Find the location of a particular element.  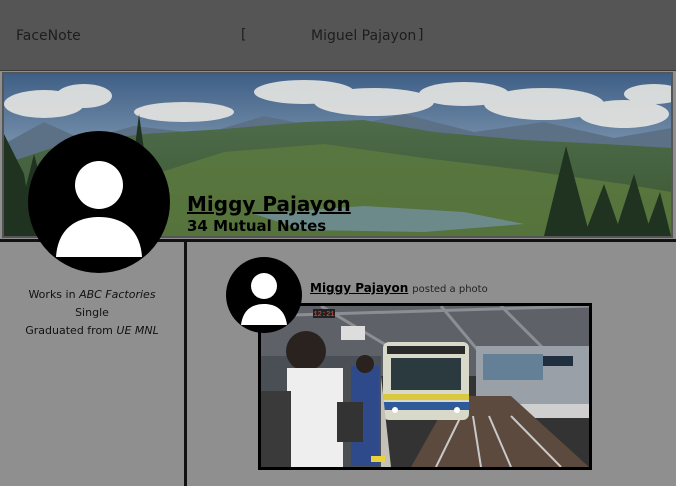

about-relationship: Single is located at coordinates (92, 312).